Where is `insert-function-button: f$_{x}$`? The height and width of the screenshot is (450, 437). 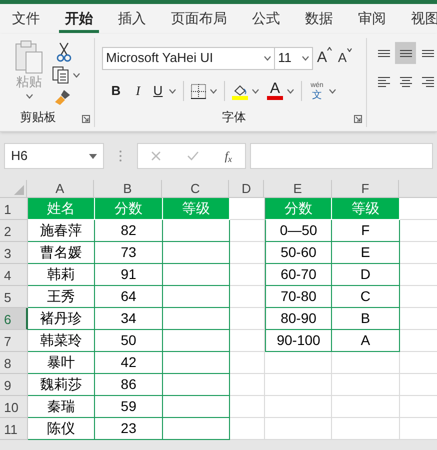
insert-function-button: f$_{x}$ is located at coordinates (228, 156).